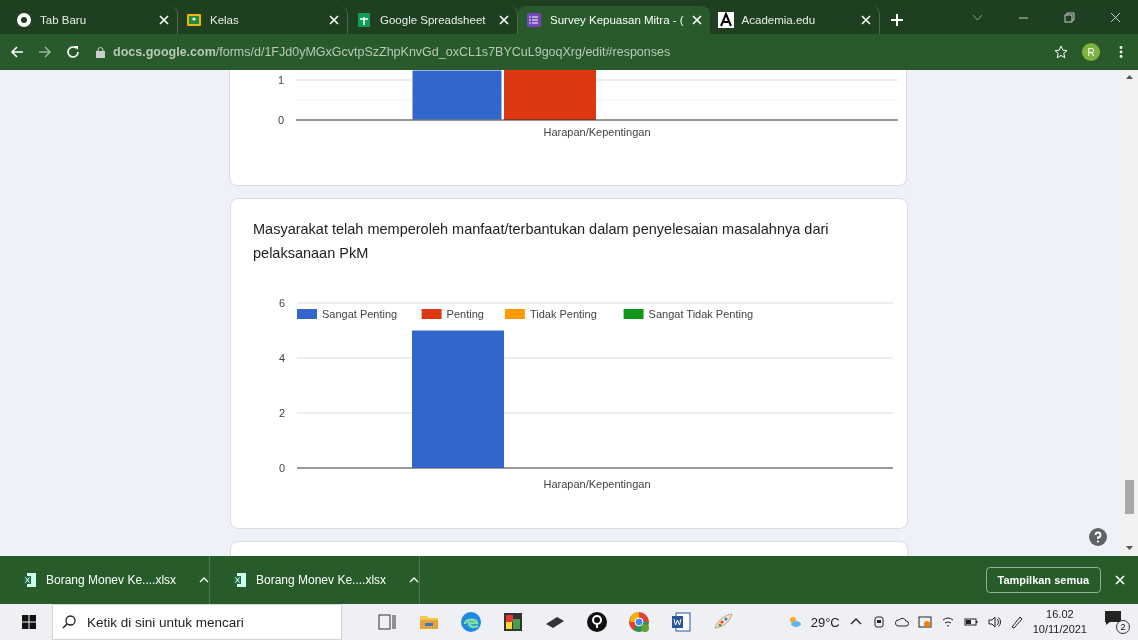 The height and width of the screenshot is (640, 1138). Describe the element at coordinates (360, 314) in the screenshot. I see `legend-label: Sangat Penting` at that location.